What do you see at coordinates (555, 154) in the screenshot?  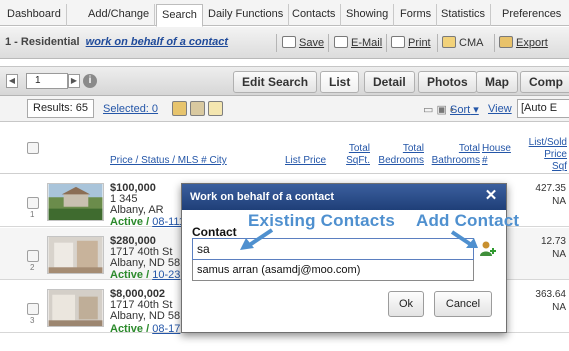 I see `col-list-sold-l2: Price` at bounding box center [555, 154].